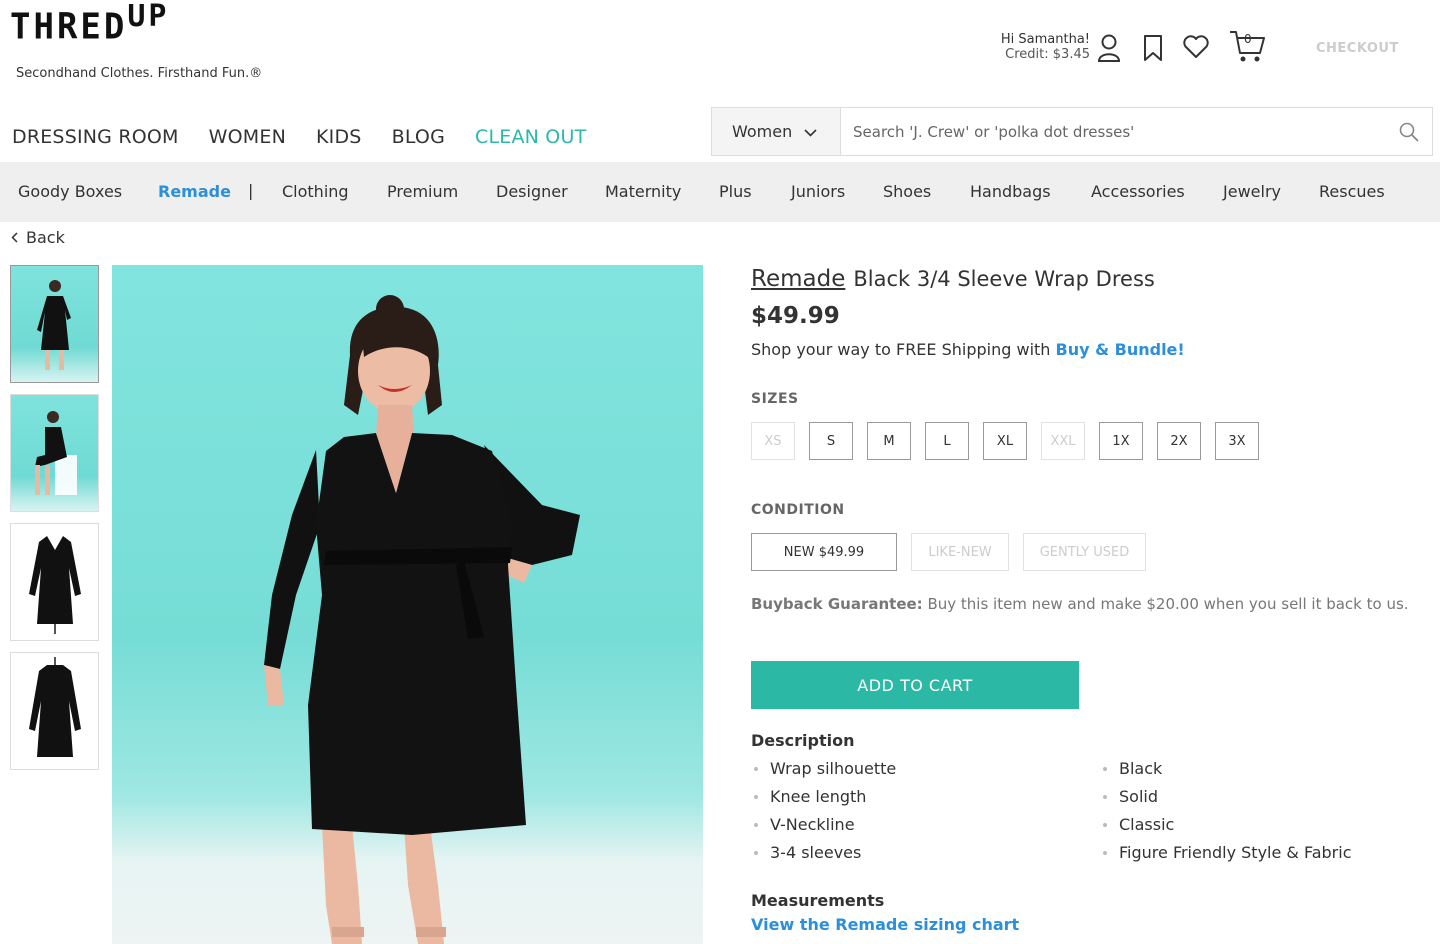 The image size is (1440, 944). I want to click on buy-and-bundle-link: Buy & Bundle!, so click(1120, 349).